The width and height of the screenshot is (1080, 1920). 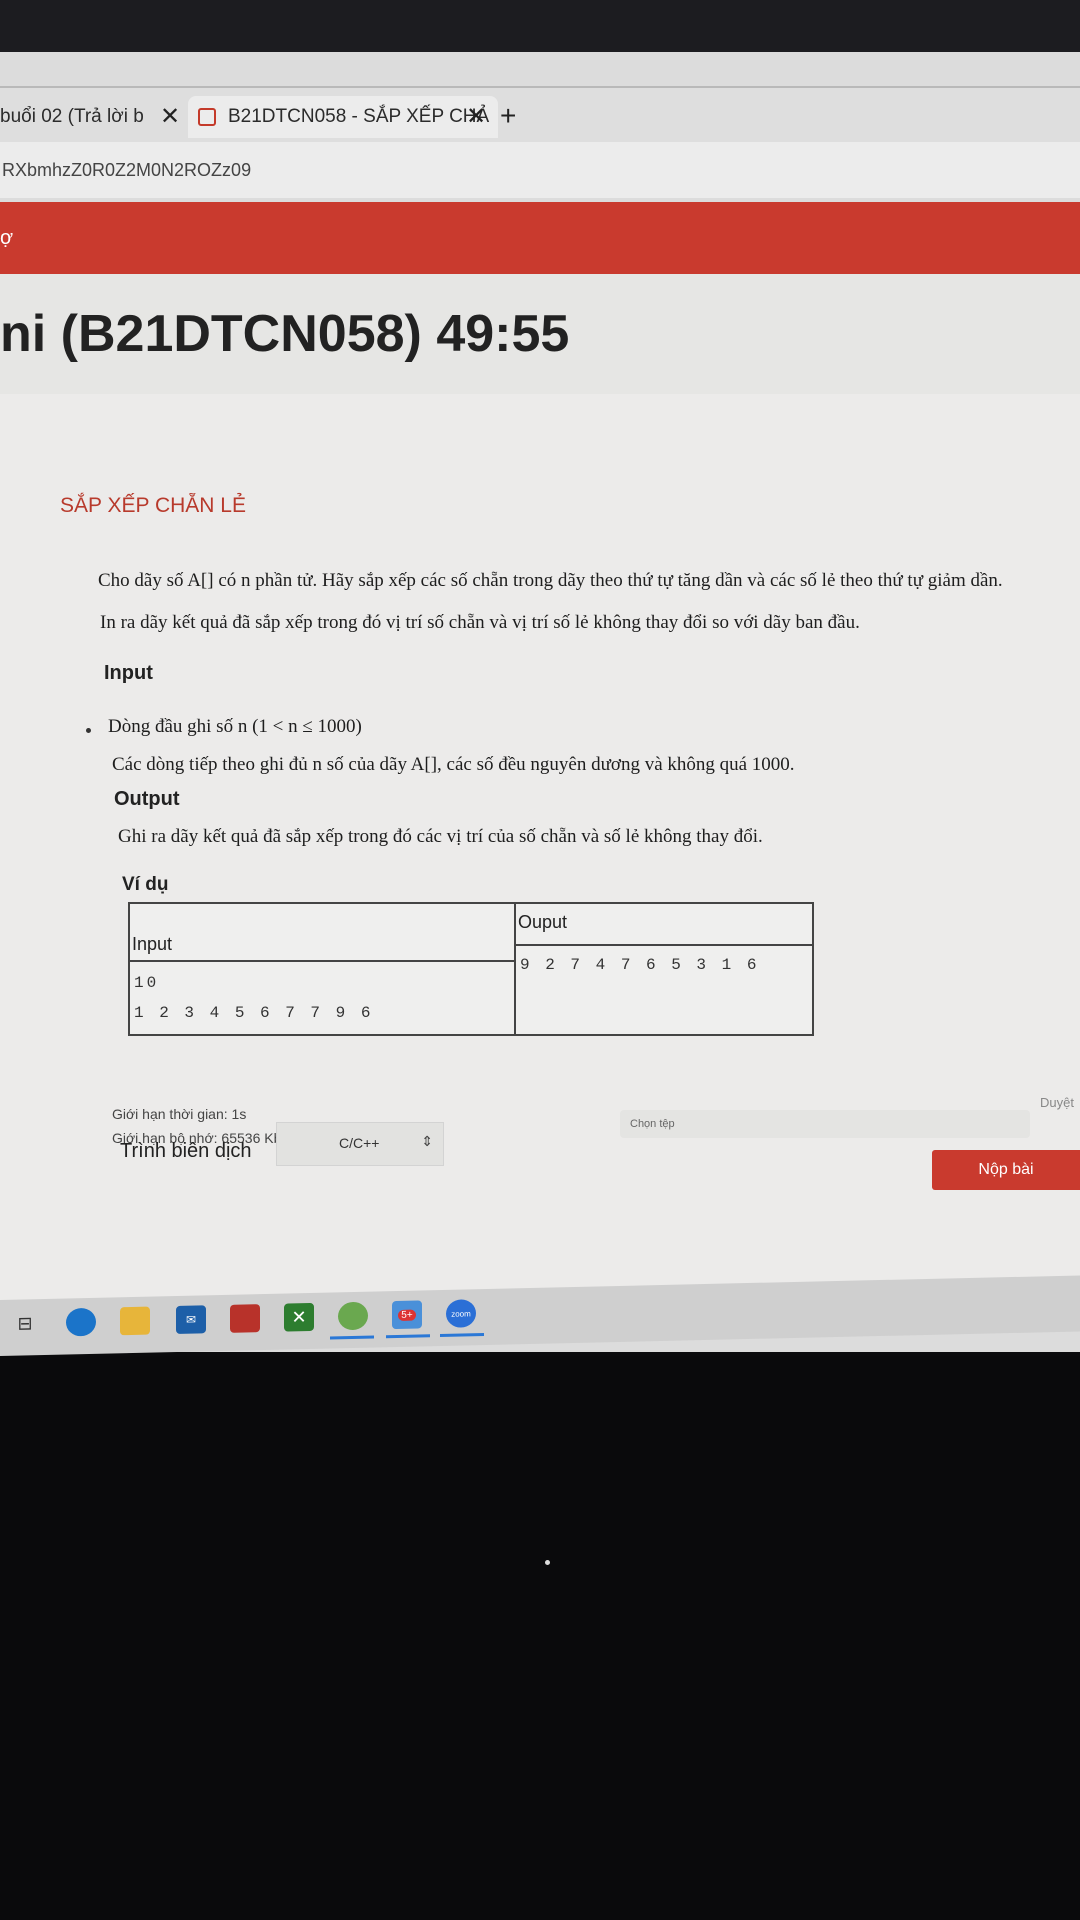 I want to click on example-output-header: Ouput, so click(x=543, y=922).